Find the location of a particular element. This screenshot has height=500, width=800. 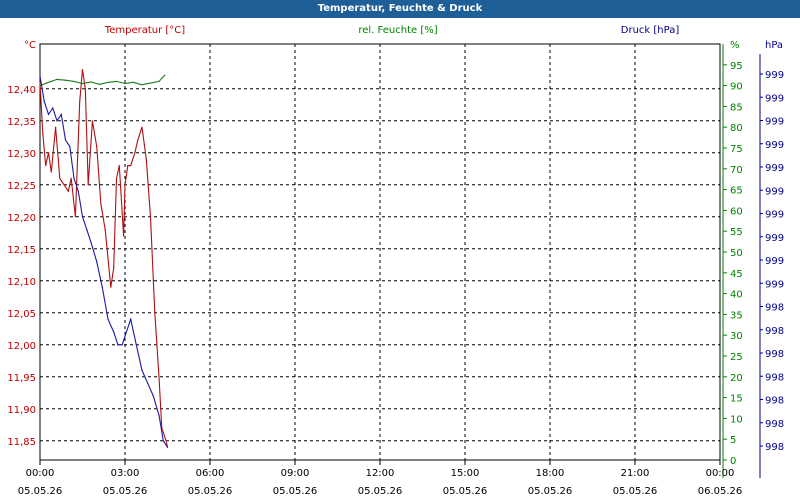

chart-title: Temperatur, Feuchte & Druck is located at coordinates (400, 9).